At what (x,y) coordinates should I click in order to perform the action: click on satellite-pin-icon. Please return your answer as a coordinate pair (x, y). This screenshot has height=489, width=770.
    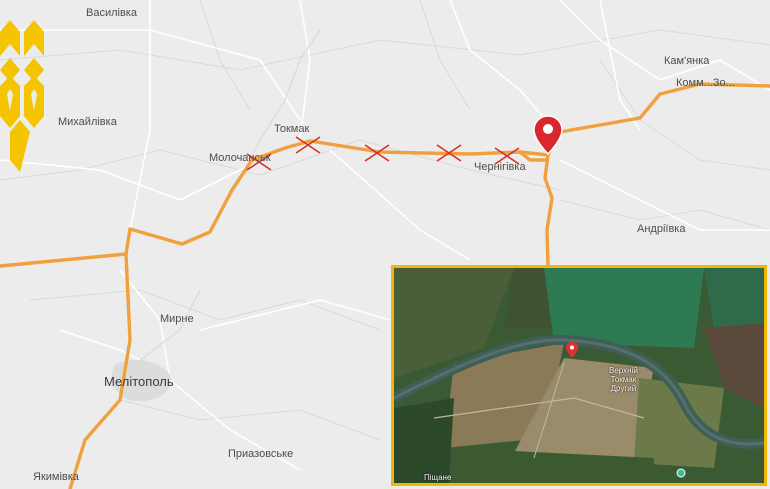
    Looking at the image, I should click on (572, 350).